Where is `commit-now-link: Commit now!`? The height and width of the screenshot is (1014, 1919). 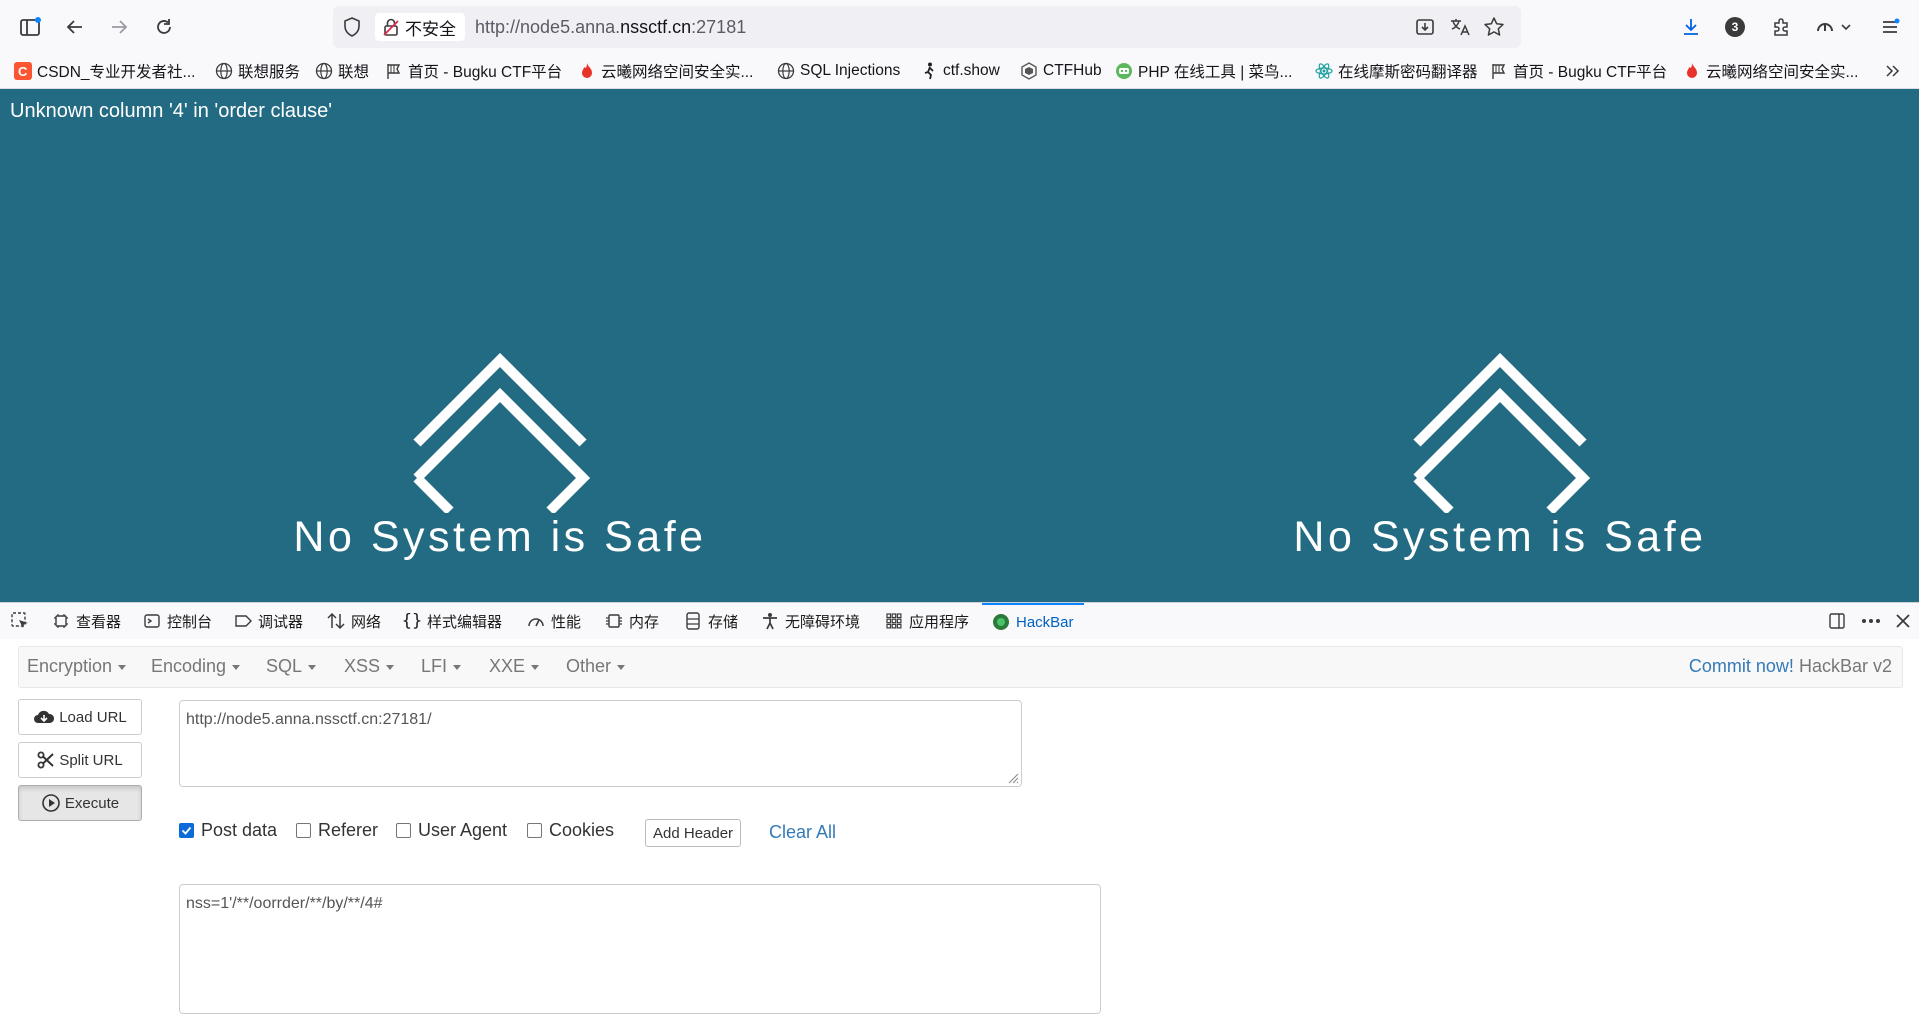
commit-now-link: Commit now! is located at coordinates (1741, 666).